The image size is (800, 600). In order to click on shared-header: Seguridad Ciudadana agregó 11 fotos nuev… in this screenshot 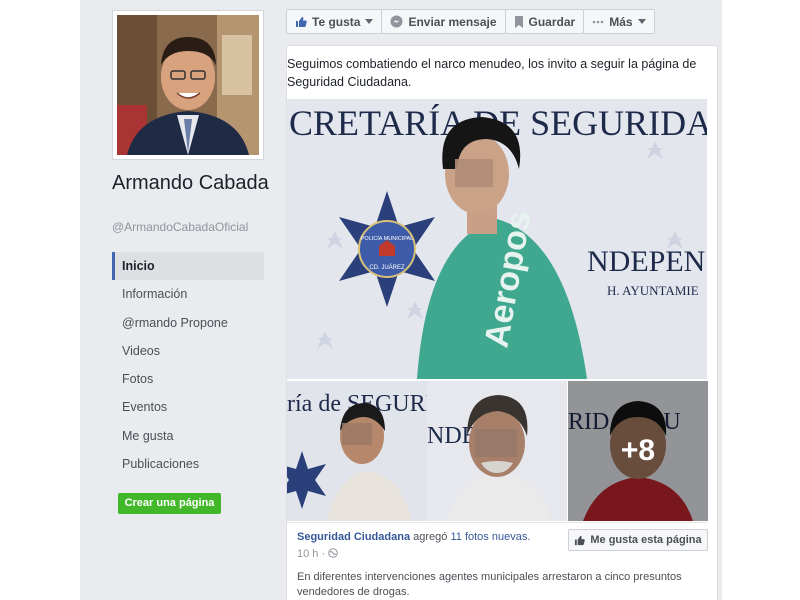, I will do `click(413, 537)`.